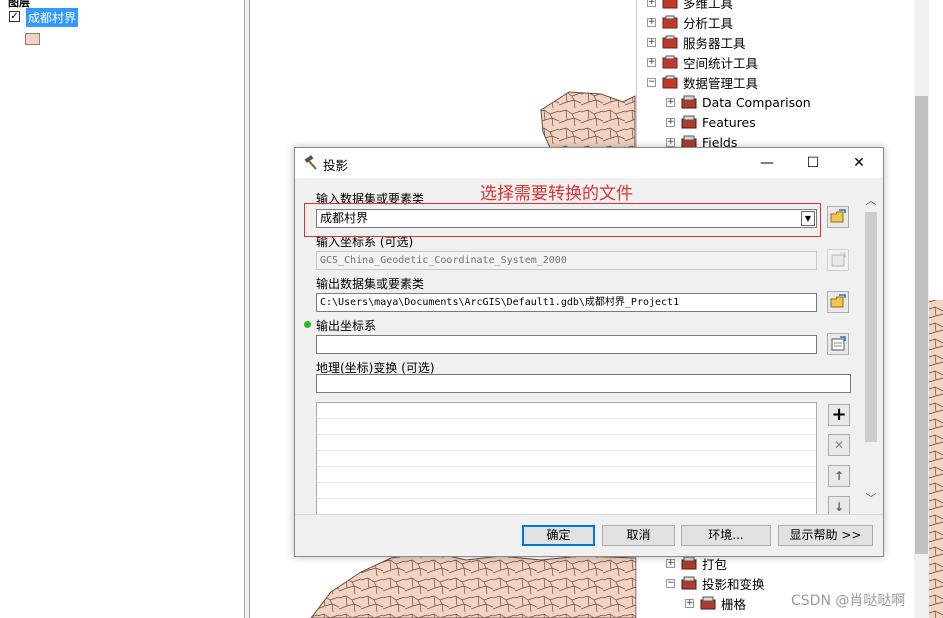  I want to click on input-coord-properties-button, so click(838, 260).